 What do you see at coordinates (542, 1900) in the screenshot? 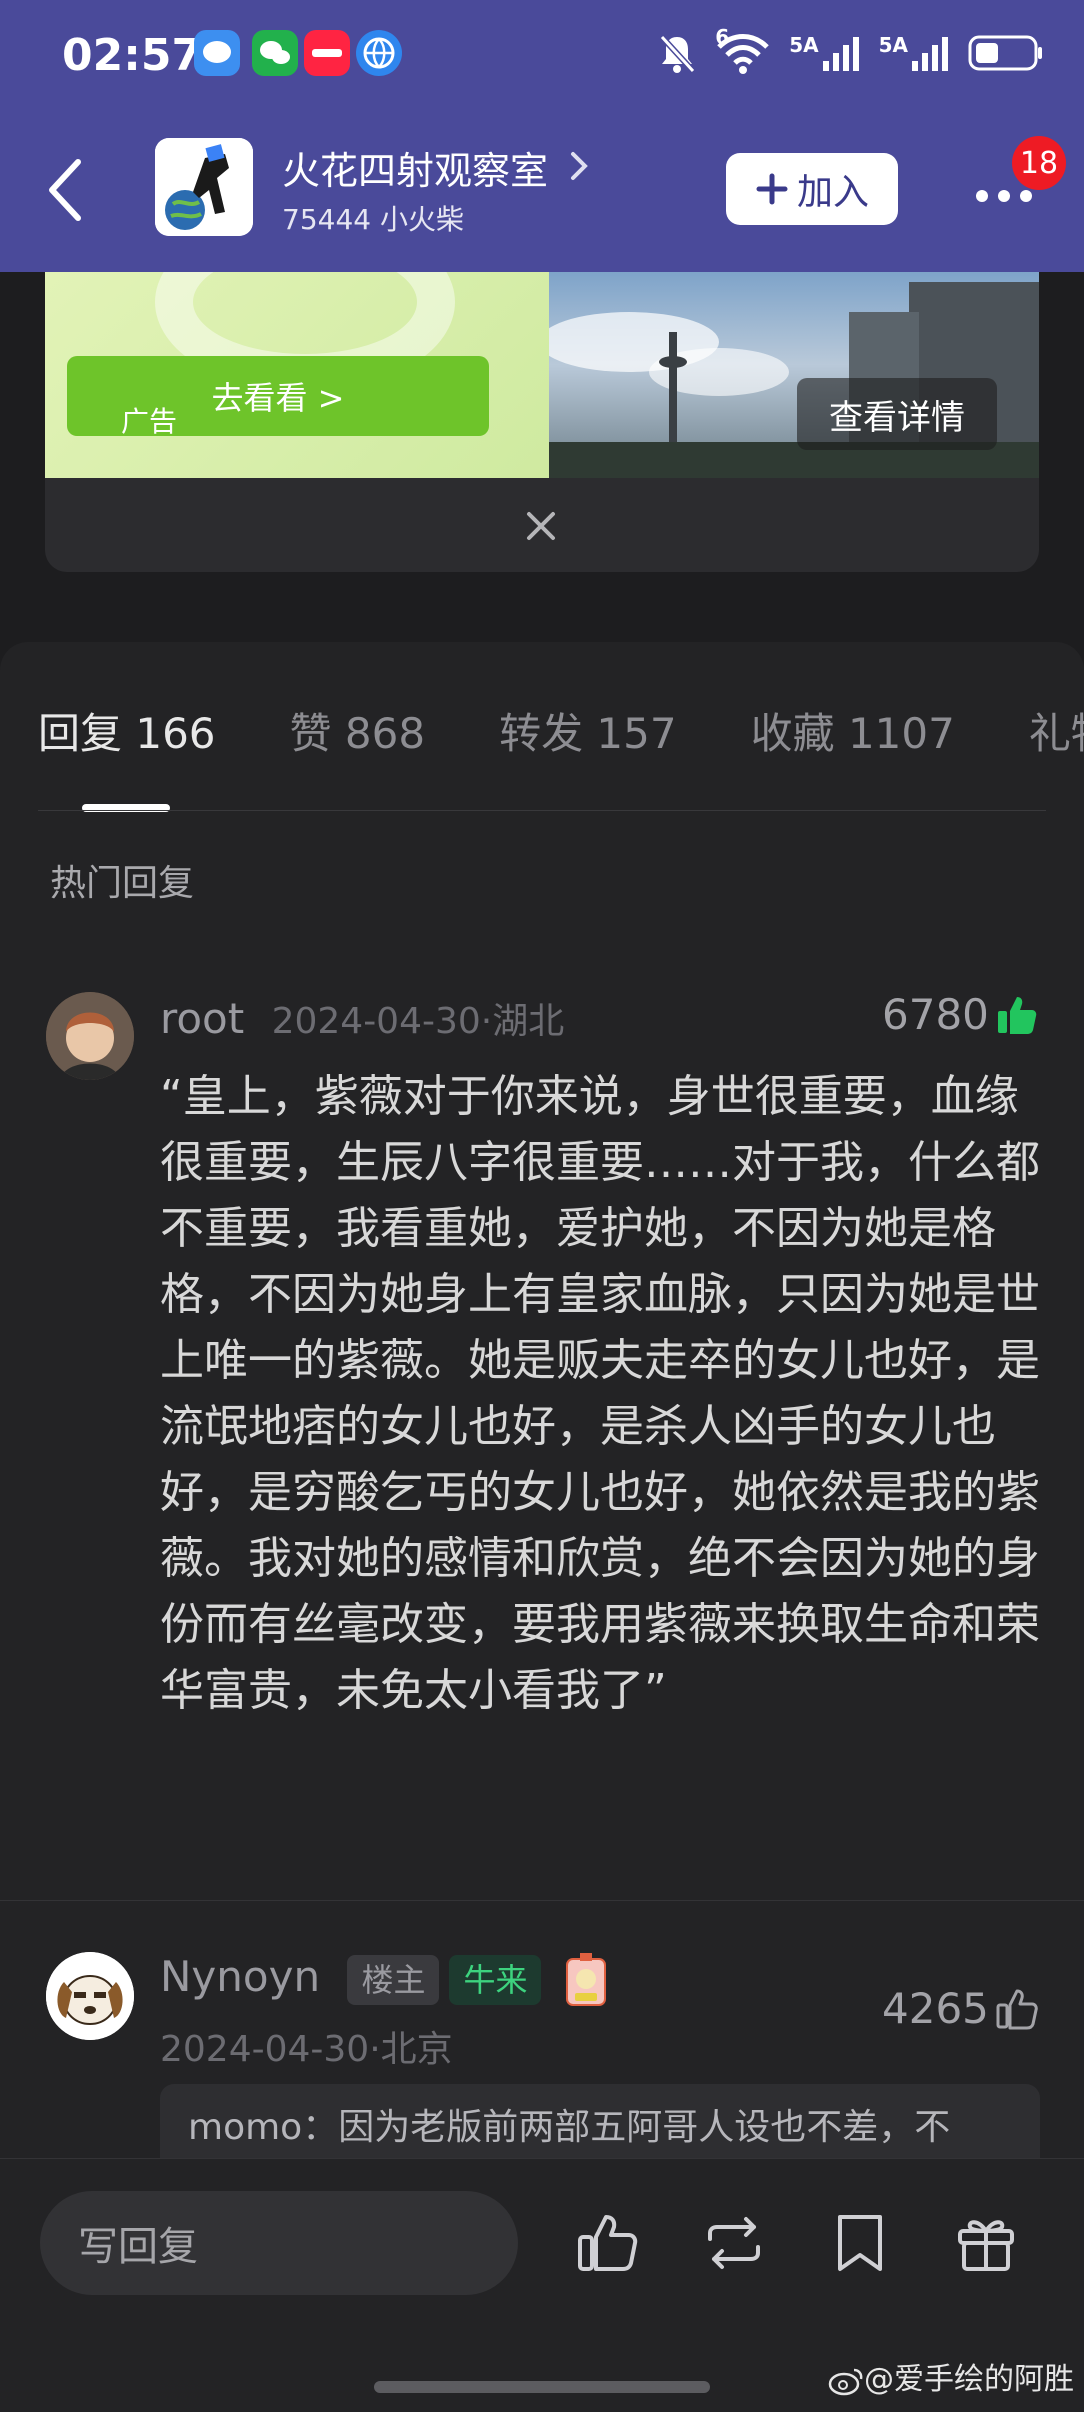
I see `comment-divider` at bounding box center [542, 1900].